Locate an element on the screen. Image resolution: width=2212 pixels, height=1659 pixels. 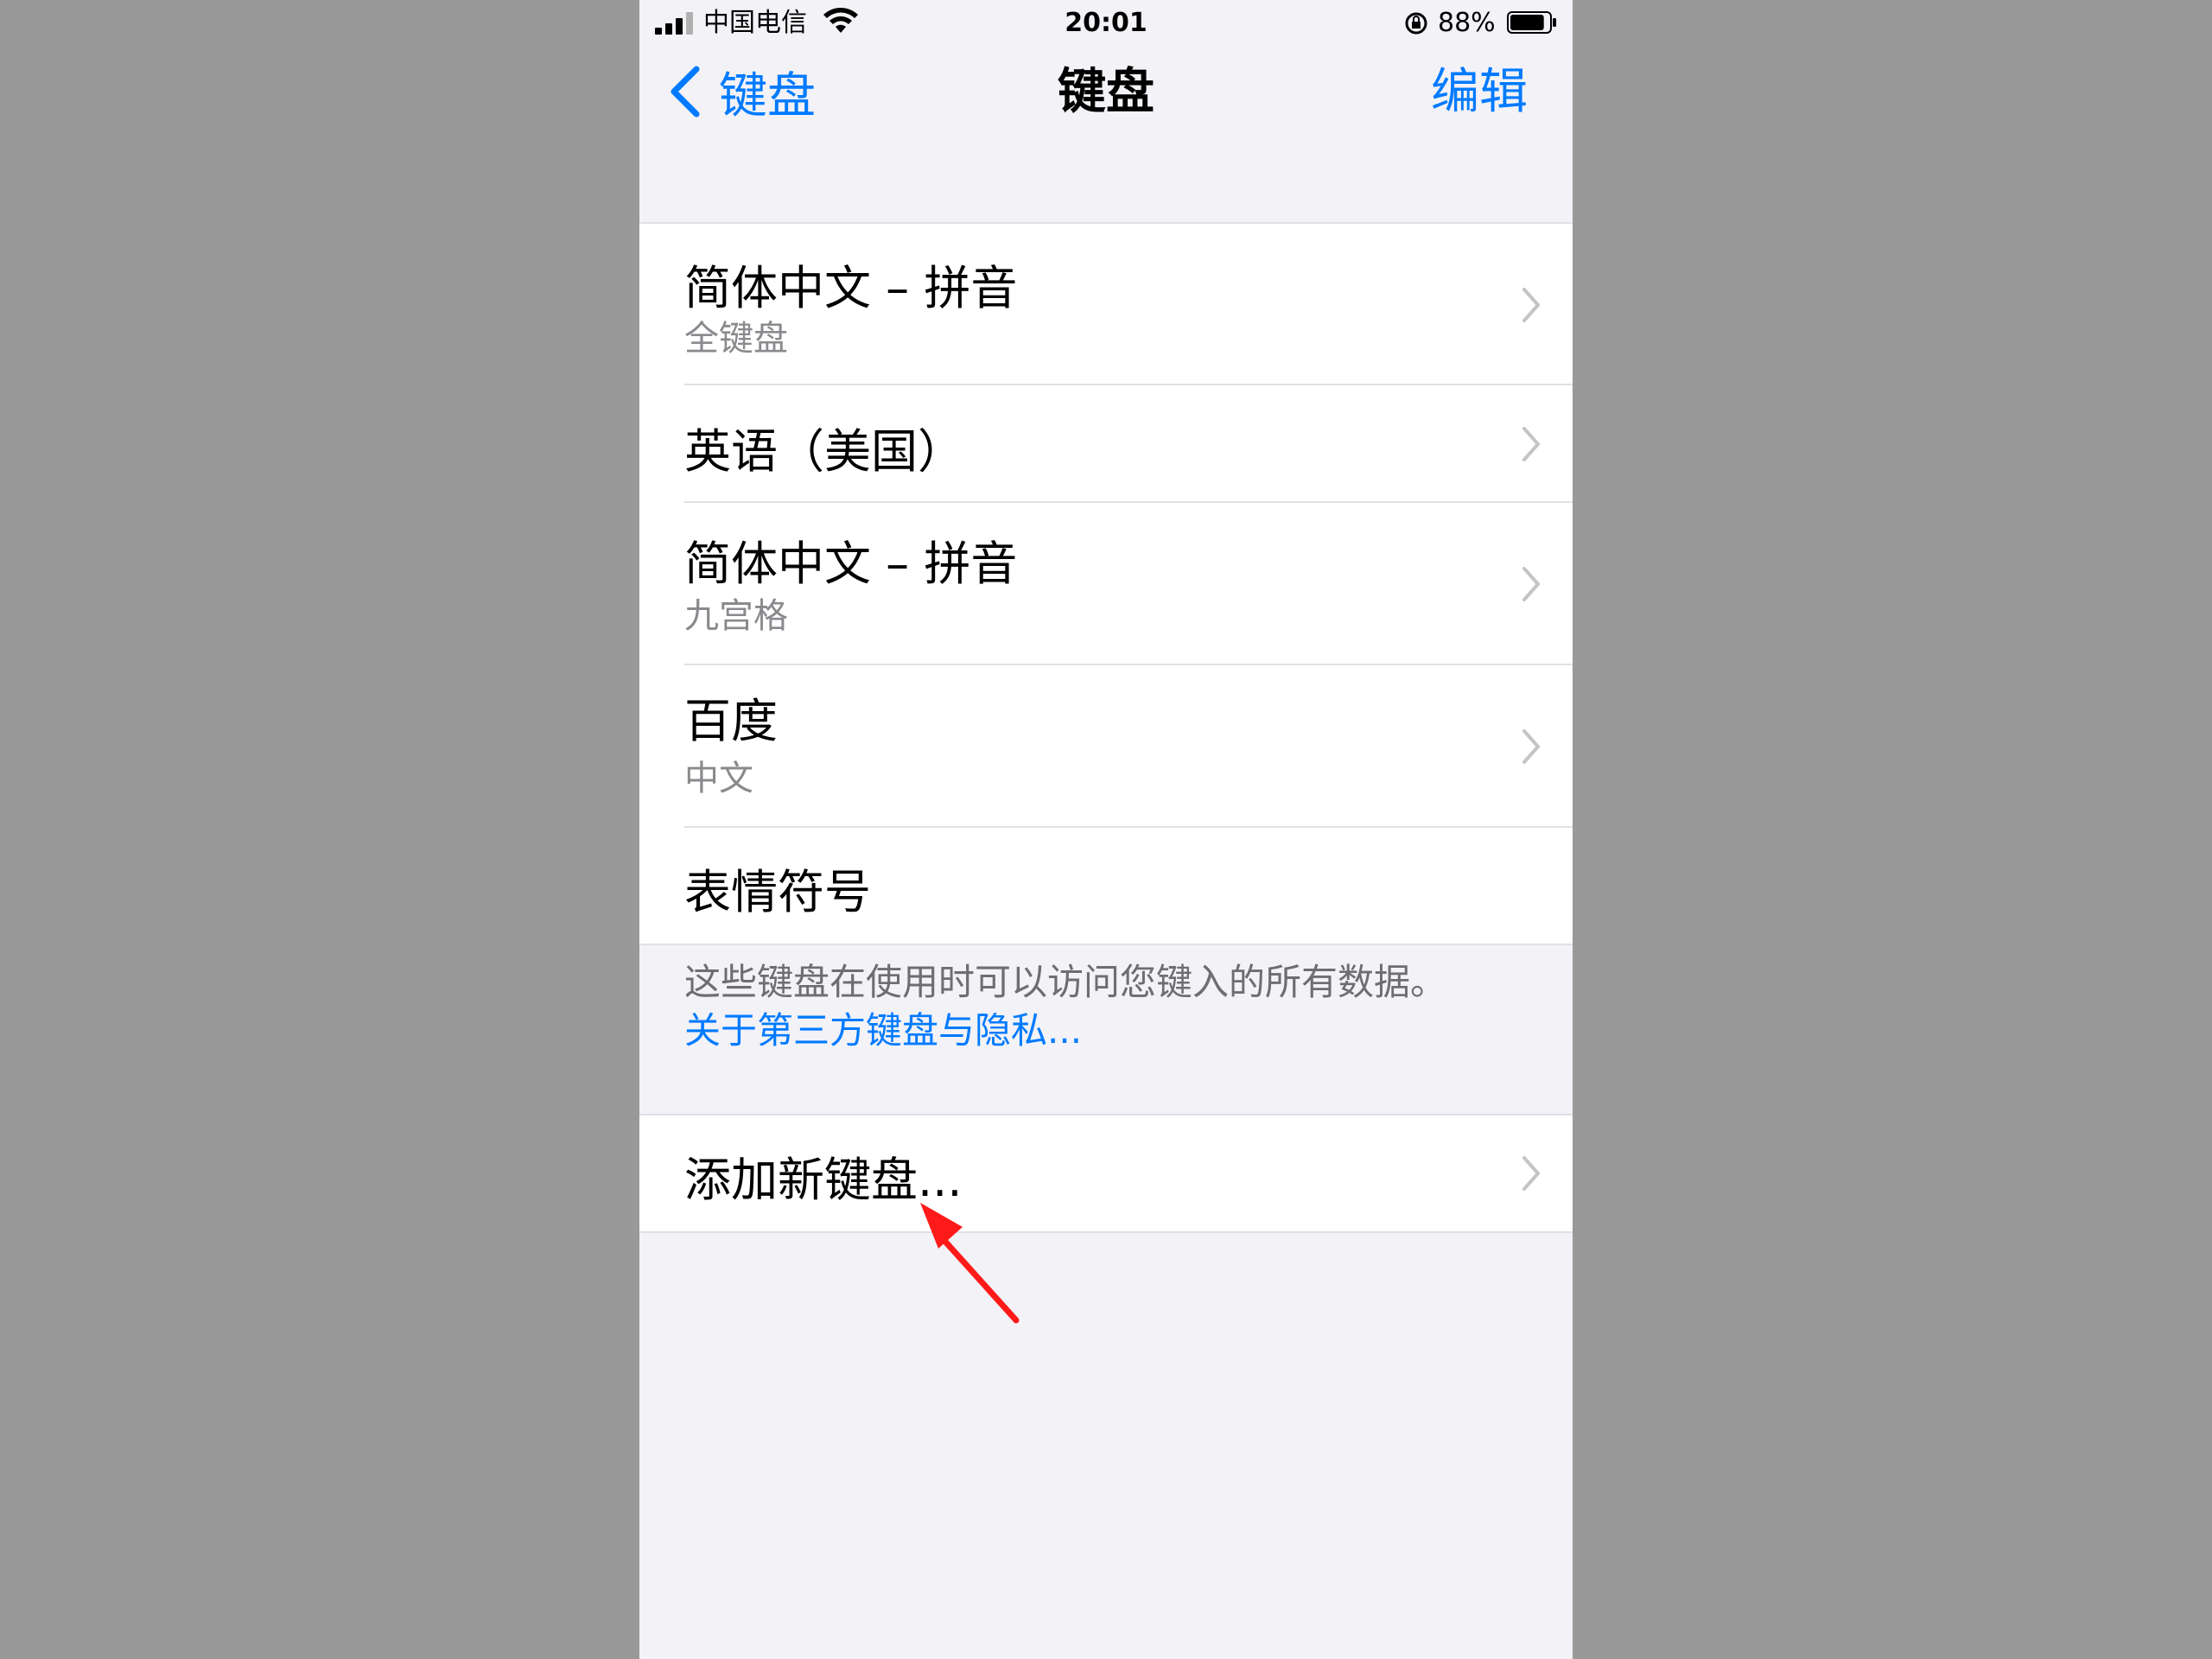
list-item-keyboard: 百度 中文 is located at coordinates (1106, 746).